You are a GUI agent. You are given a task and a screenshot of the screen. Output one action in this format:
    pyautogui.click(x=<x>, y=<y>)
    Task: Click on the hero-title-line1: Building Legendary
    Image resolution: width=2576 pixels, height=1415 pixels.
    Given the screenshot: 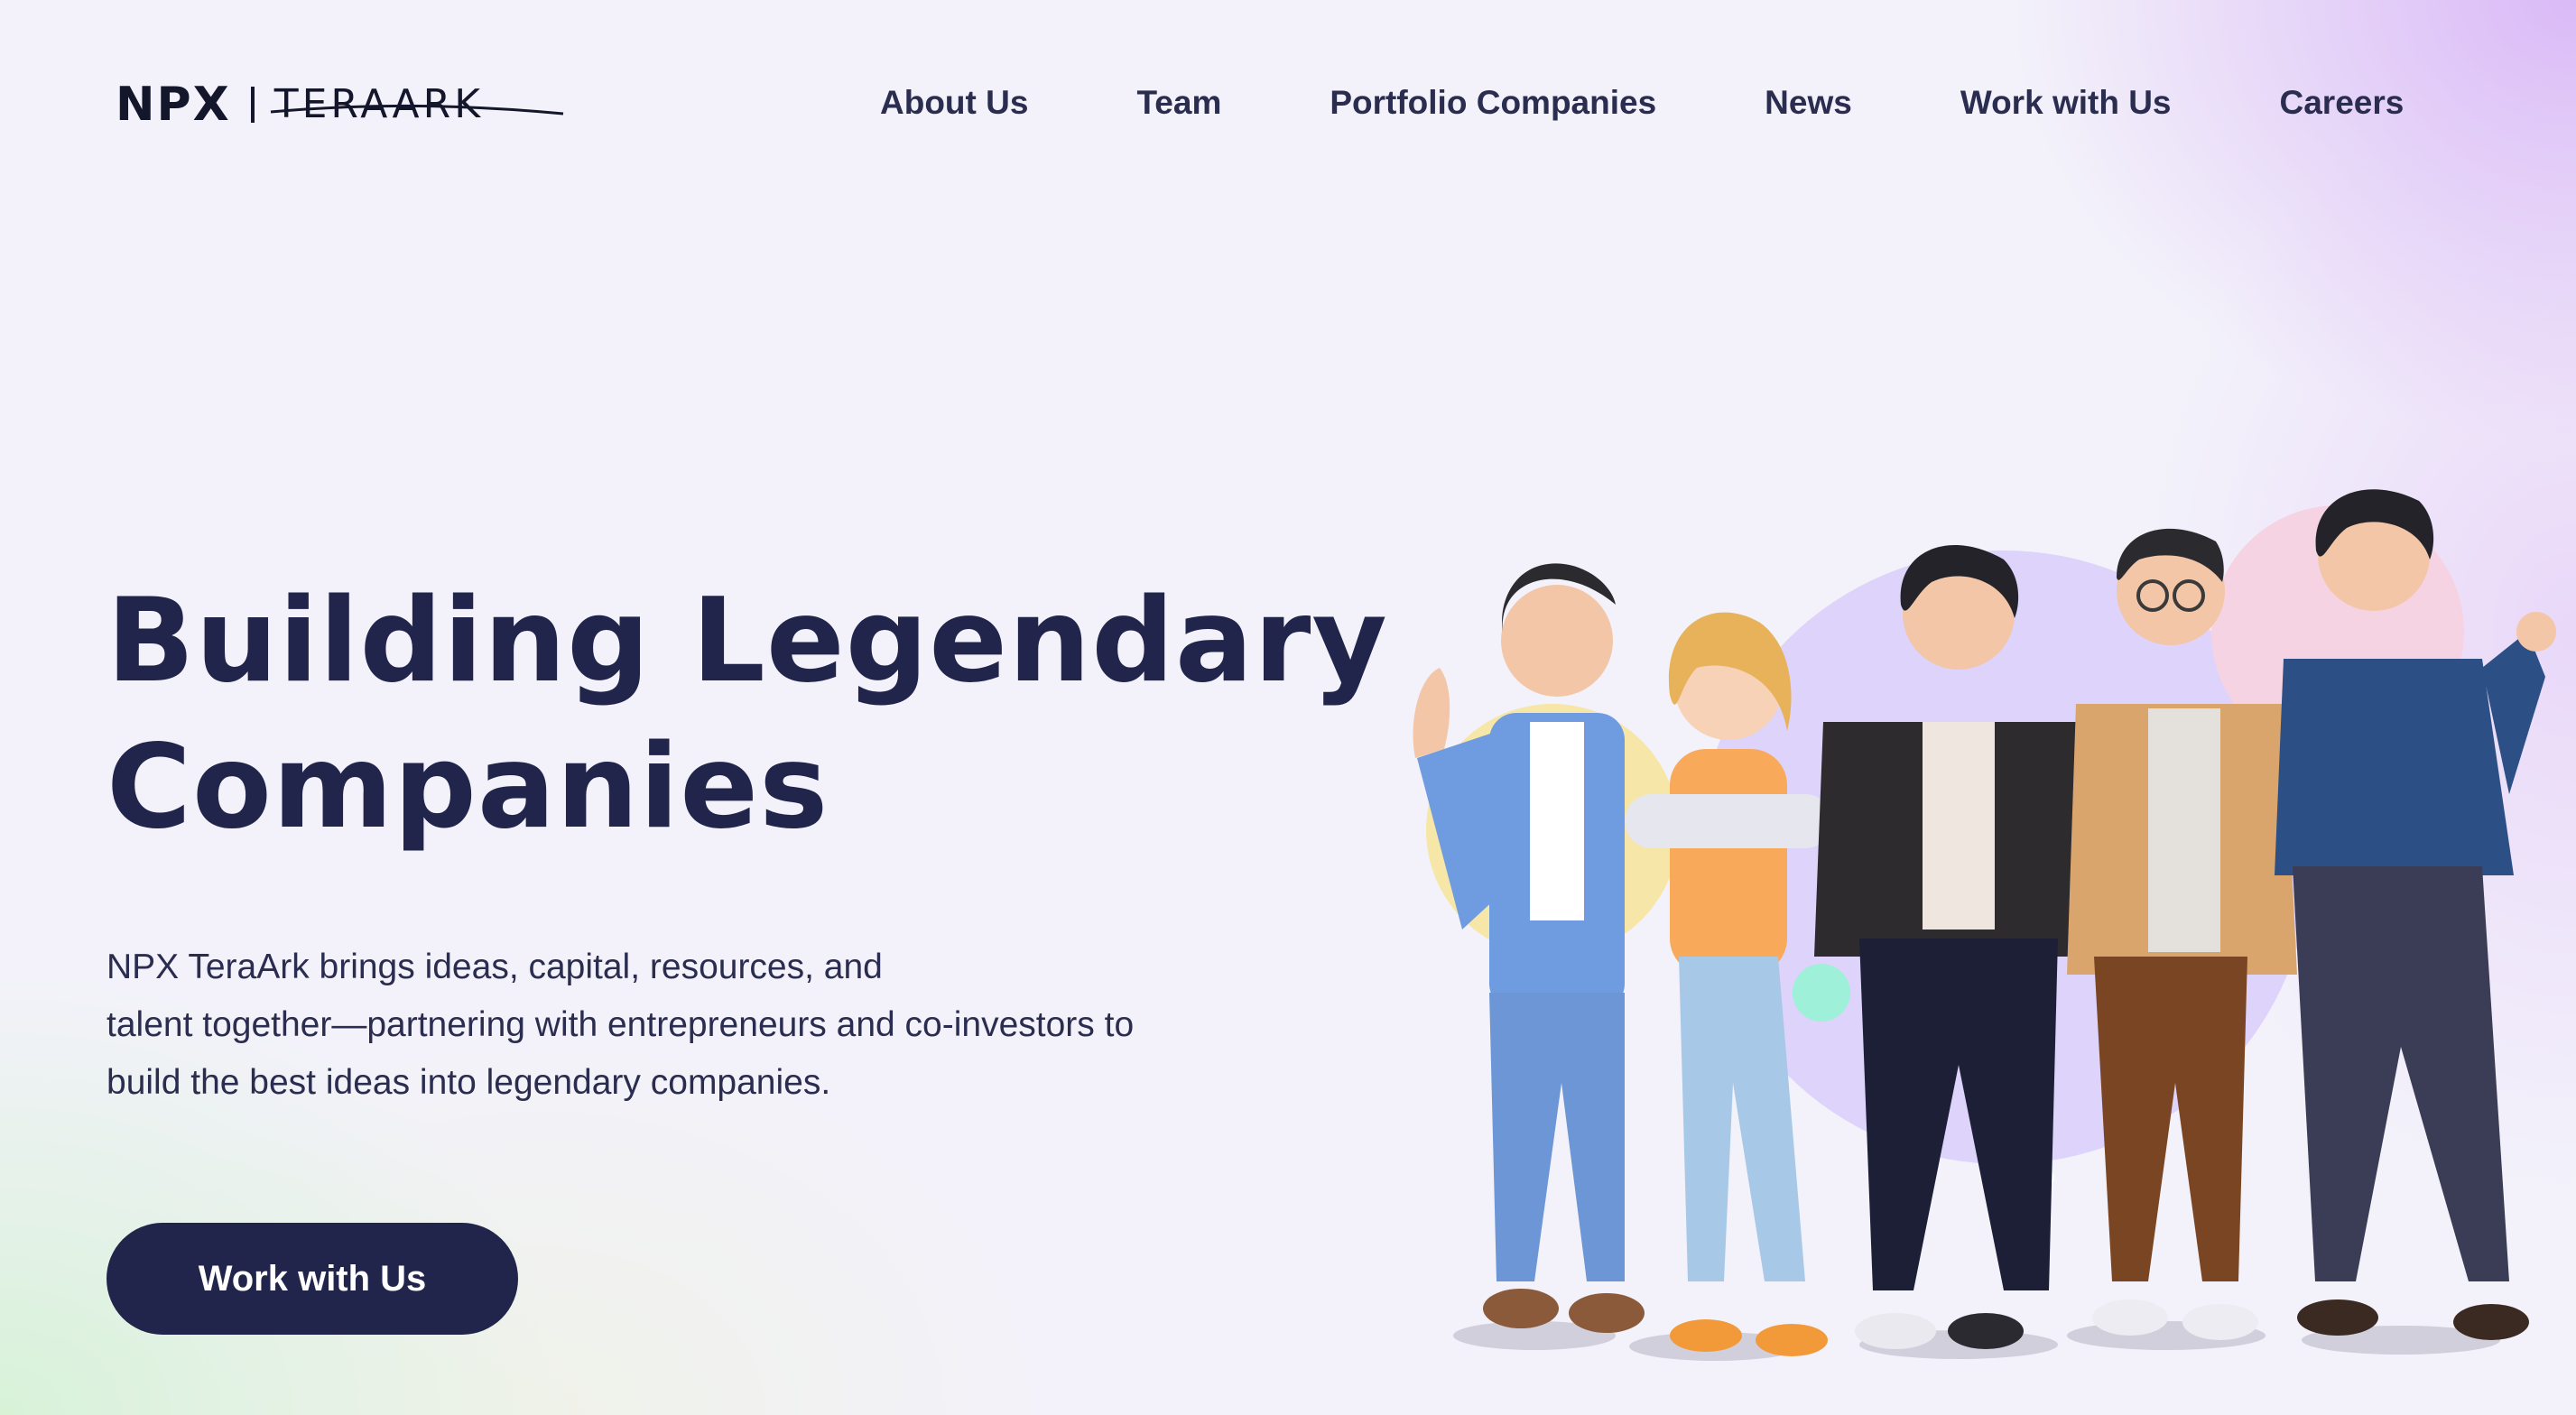 What is the action you would take?
    pyautogui.click(x=747, y=641)
    